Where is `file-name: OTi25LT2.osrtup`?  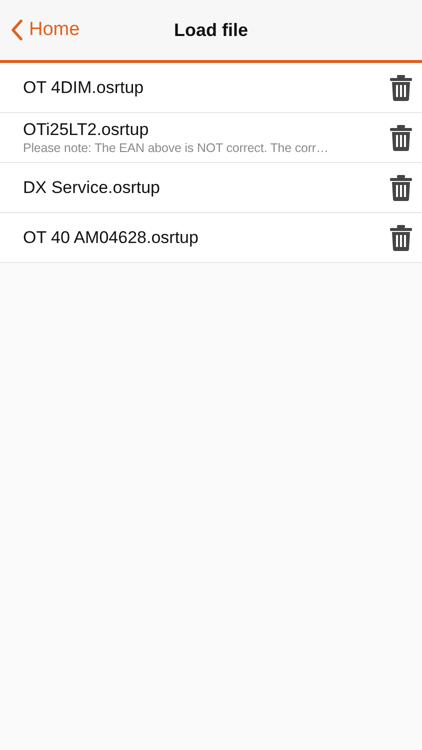 file-name: OTi25LT2.osrtup is located at coordinates (86, 130).